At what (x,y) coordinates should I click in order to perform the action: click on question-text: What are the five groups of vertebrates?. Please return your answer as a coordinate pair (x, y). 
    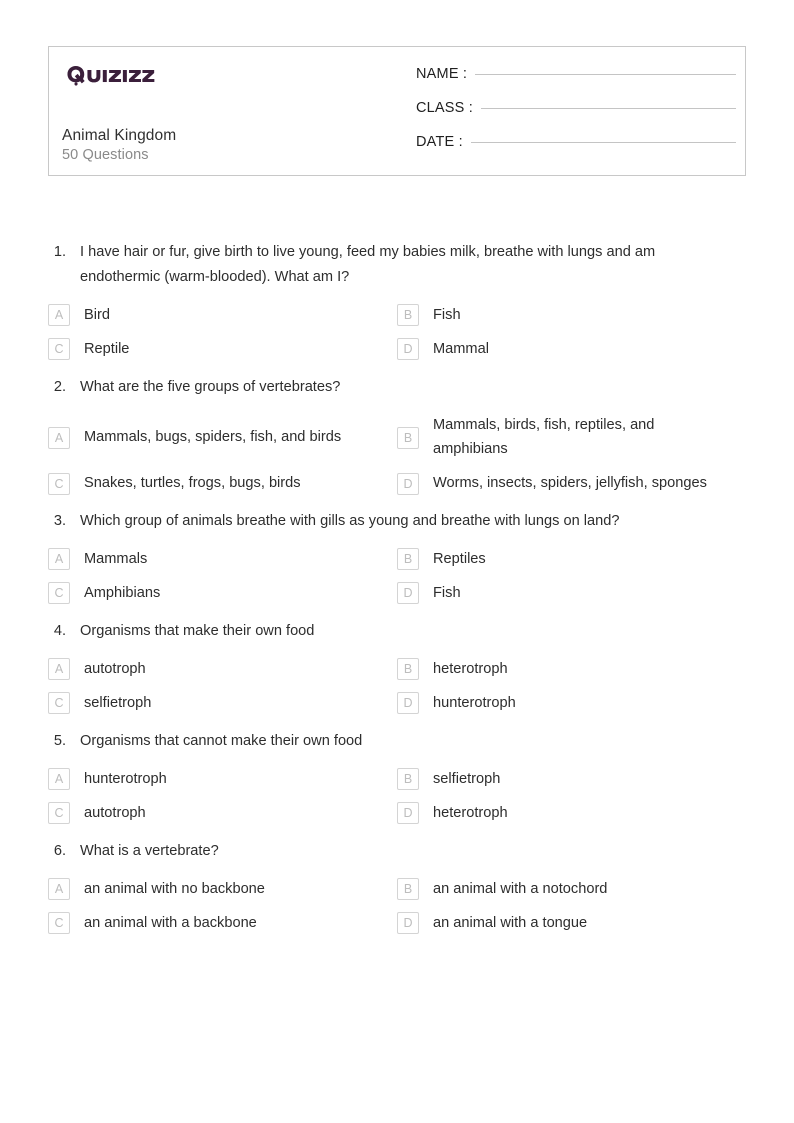
    Looking at the image, I should click on (210, 387).